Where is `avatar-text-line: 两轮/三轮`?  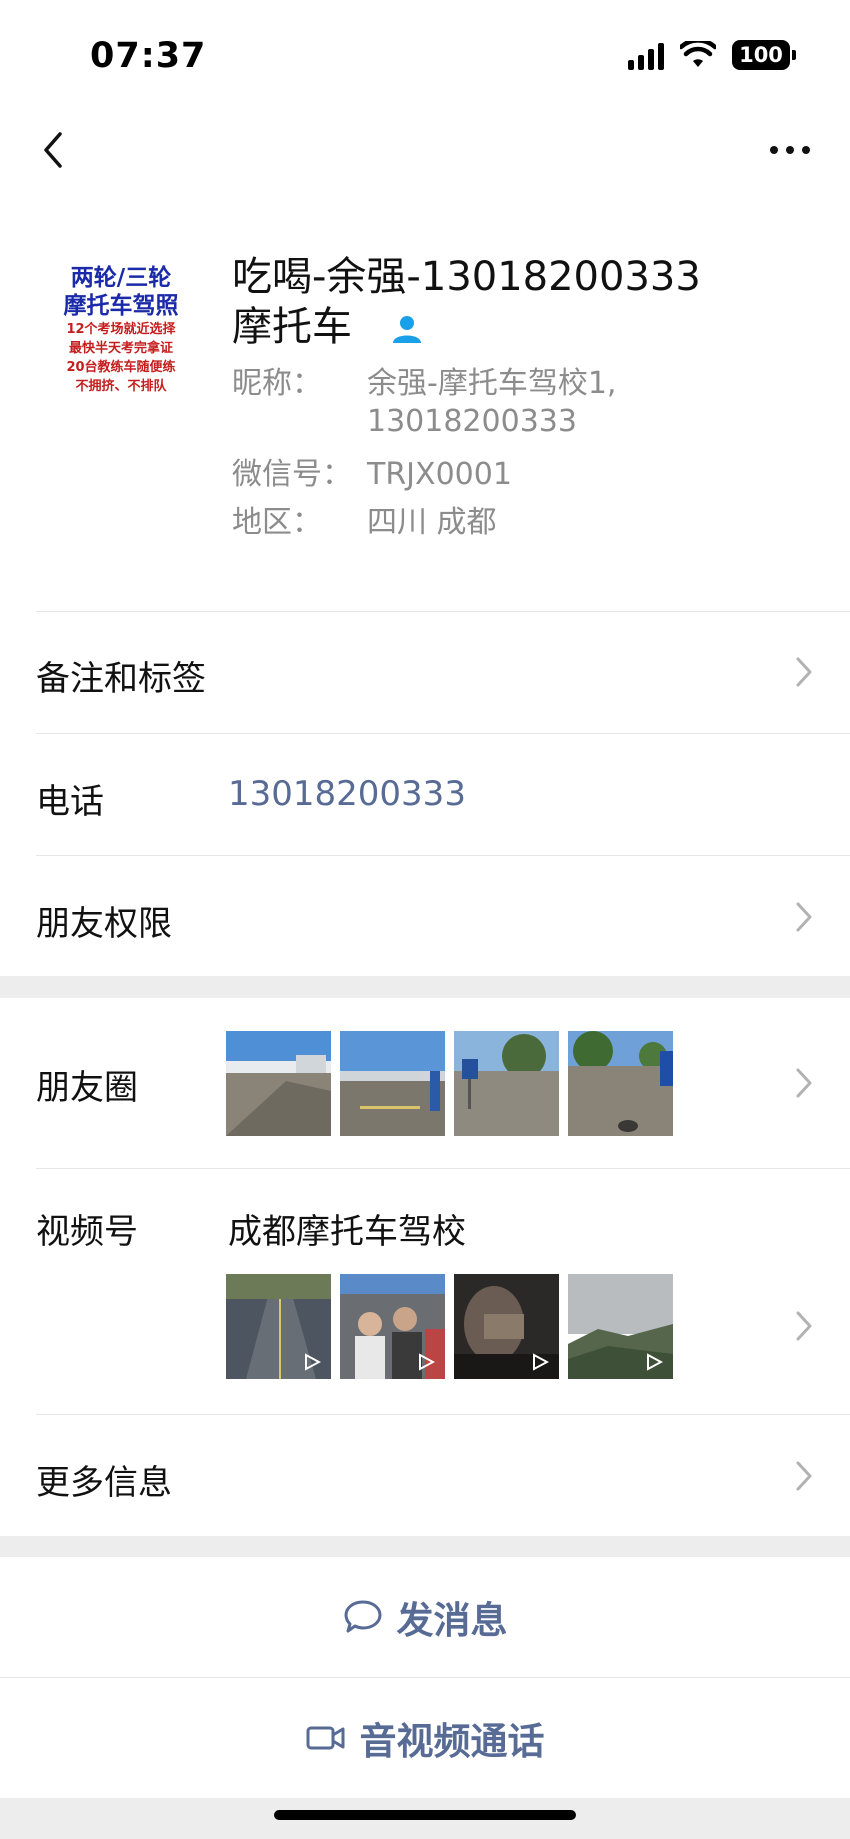
avatar-text-line: 两轮/三轮 is located at coordinates (121, 278).